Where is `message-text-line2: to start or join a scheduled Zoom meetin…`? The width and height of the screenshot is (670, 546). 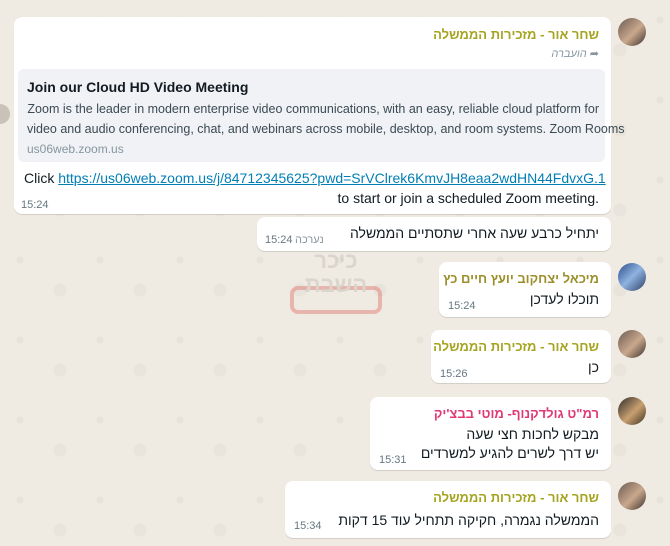 message-text-line2: to start or join a scheduled Zoom meetin… is located at coordinates (468, 198).